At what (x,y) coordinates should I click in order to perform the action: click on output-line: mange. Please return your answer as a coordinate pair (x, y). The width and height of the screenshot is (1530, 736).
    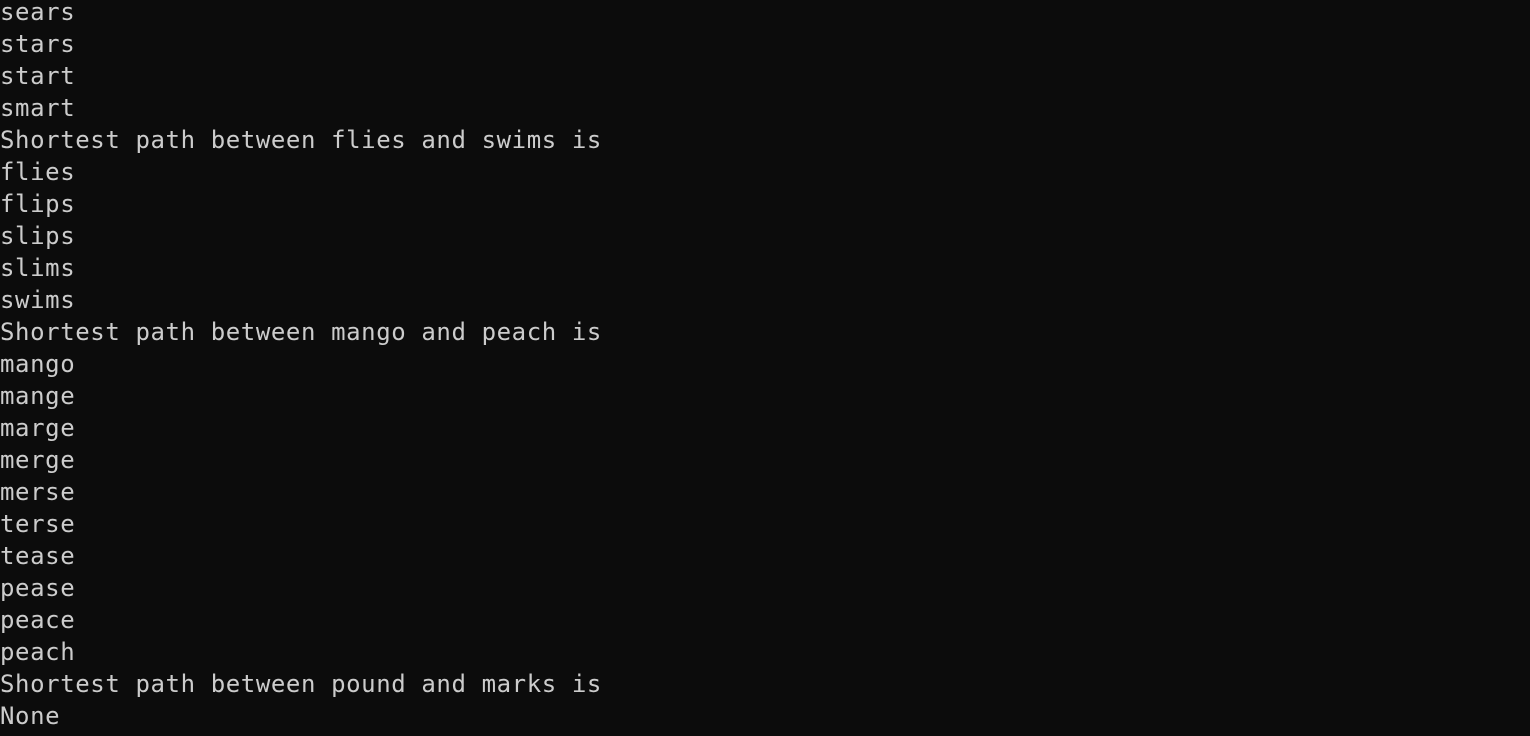
    Looking at the image, I should click on (38, 396).